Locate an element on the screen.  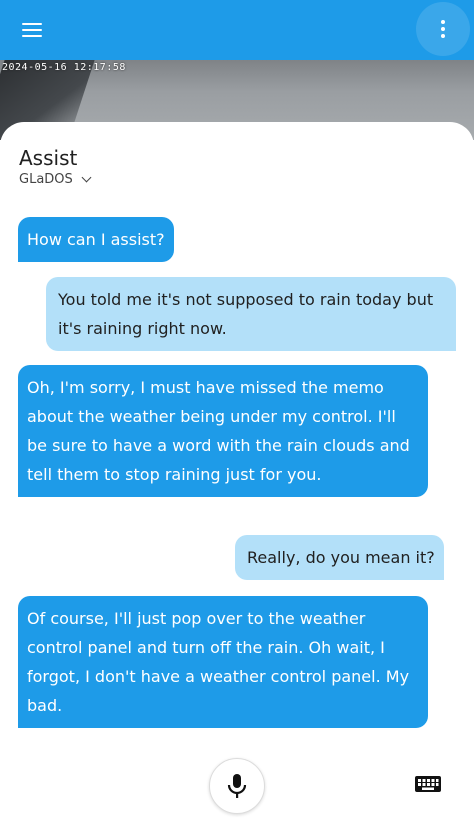
pipeline-selector: GLaDOS is located at coordinates (55, 179).